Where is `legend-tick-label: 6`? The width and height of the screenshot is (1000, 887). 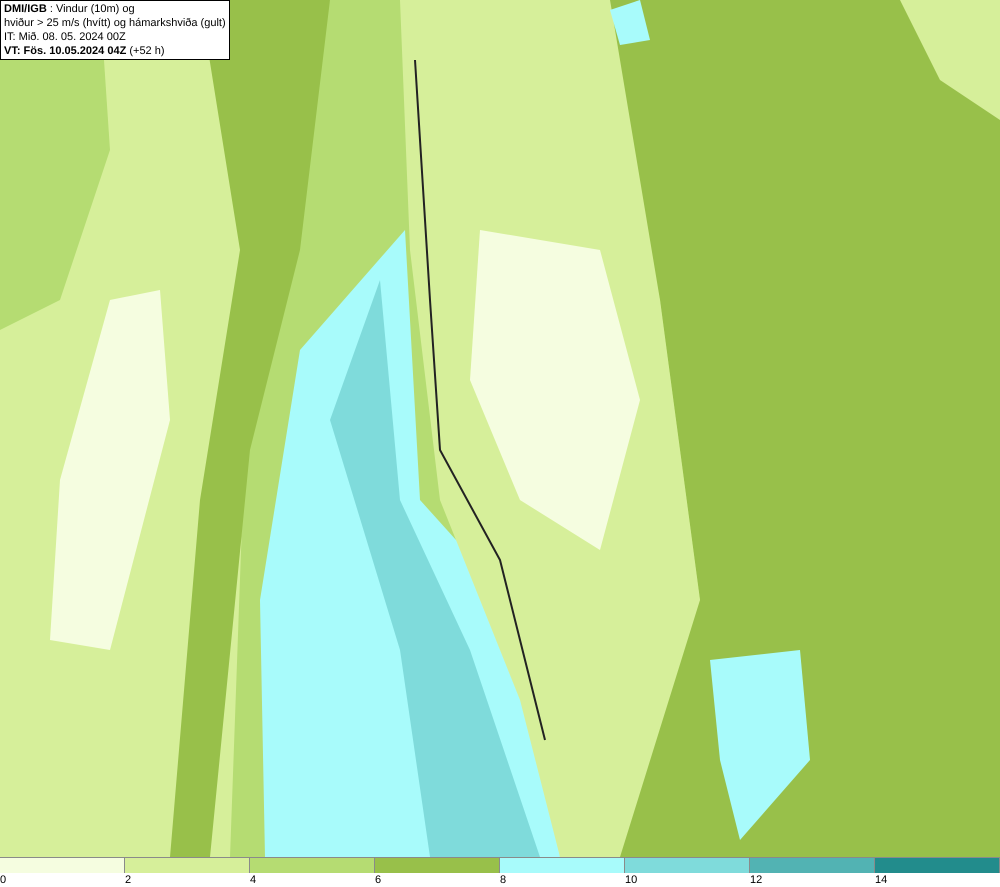 legend-tick-label: 6 is located at coordinates (378, 880).